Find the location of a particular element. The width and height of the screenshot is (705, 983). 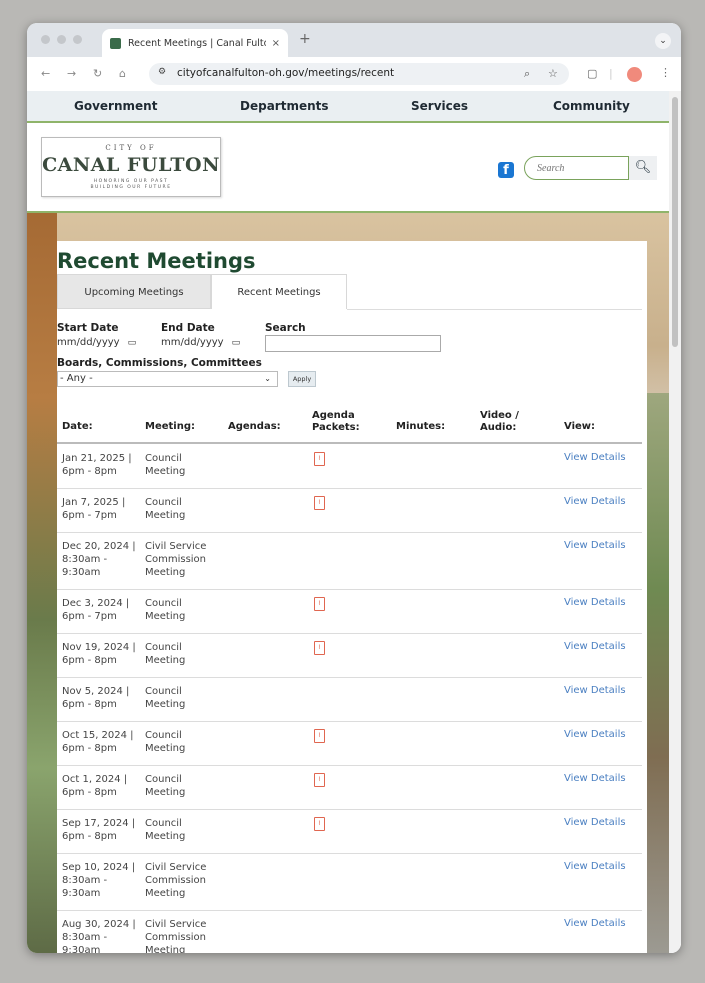

meeting-date: Aug 30, 2024 | 8:30am - 9:30am is located at coordinates (99, 936).